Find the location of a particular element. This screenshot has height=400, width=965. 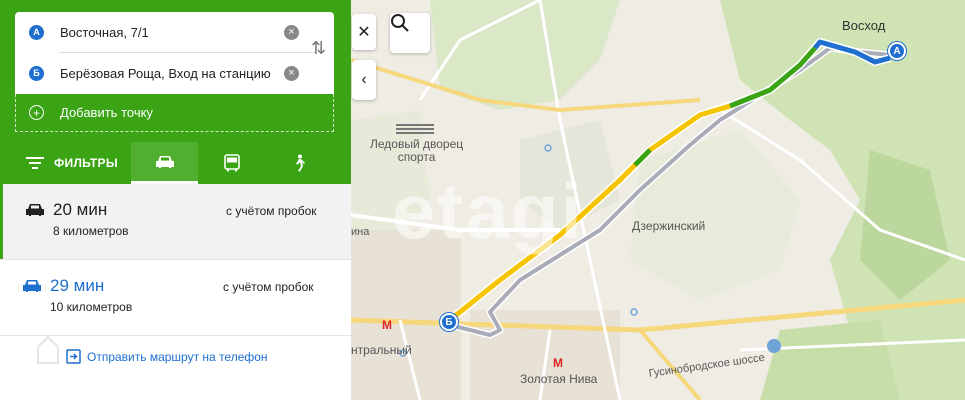

from-field: А Восточная, 7/1 × is located at coordinates (160, 32).